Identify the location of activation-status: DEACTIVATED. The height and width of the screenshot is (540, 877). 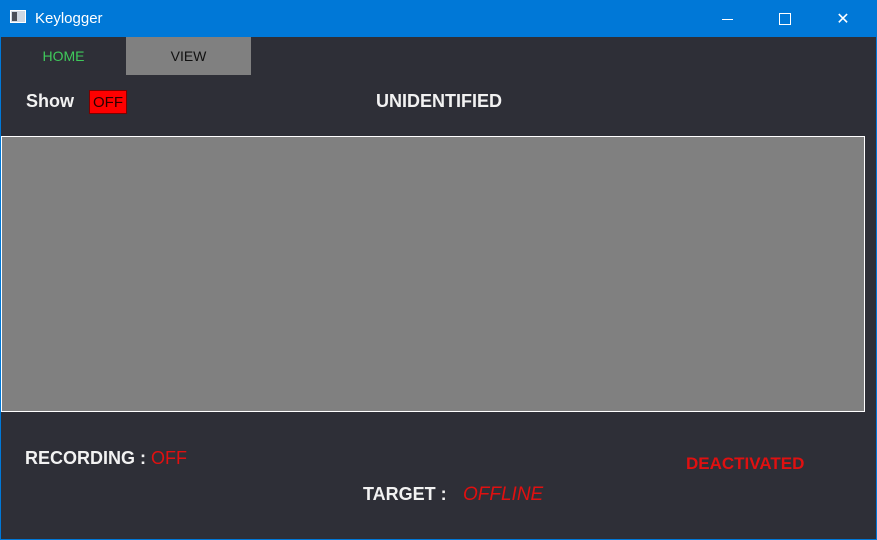
(745, 463).